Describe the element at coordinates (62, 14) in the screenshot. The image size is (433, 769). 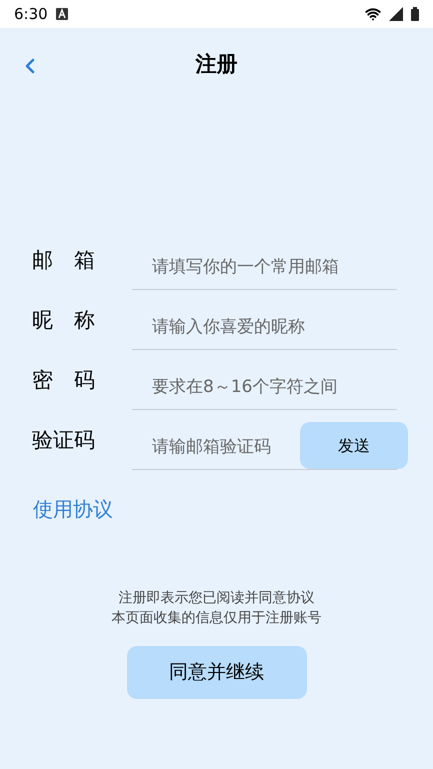
I see `app-notification-icon` at that location.